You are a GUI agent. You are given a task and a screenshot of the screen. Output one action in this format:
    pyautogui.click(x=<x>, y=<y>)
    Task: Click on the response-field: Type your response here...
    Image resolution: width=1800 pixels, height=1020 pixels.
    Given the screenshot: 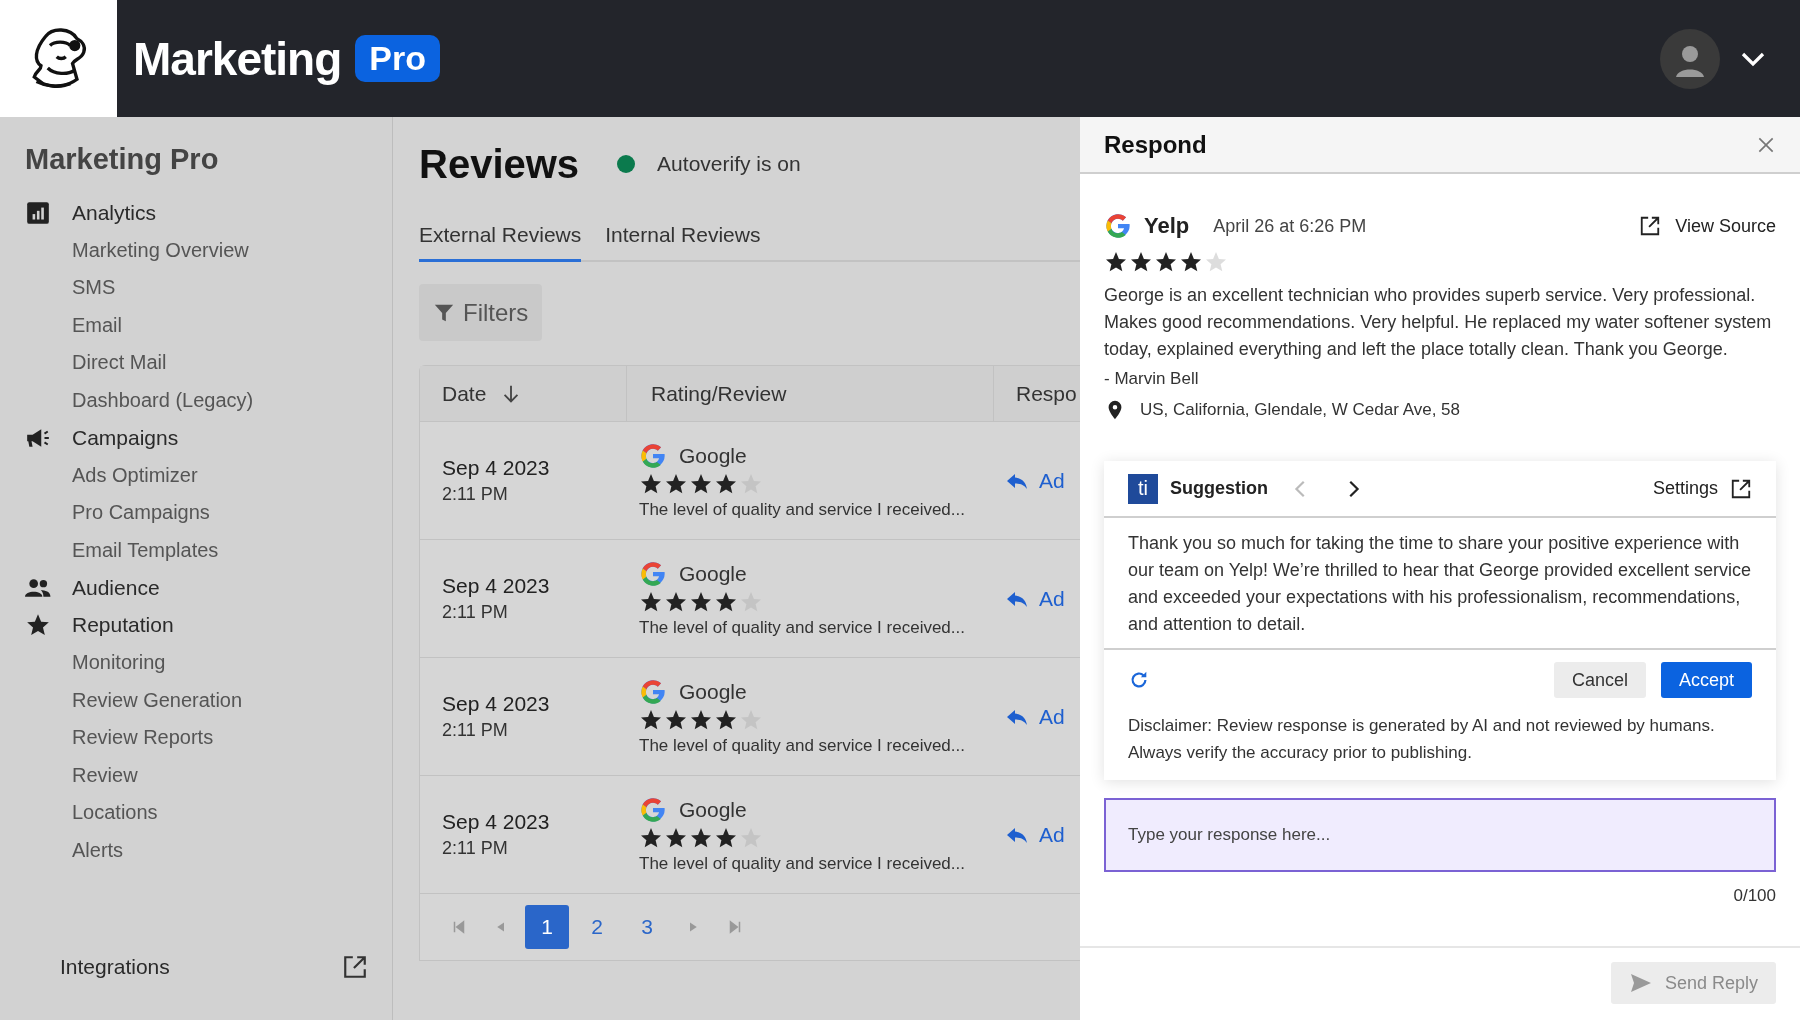 What is the action you would take?
    pyautogui.click(x=1440, y=835)
    